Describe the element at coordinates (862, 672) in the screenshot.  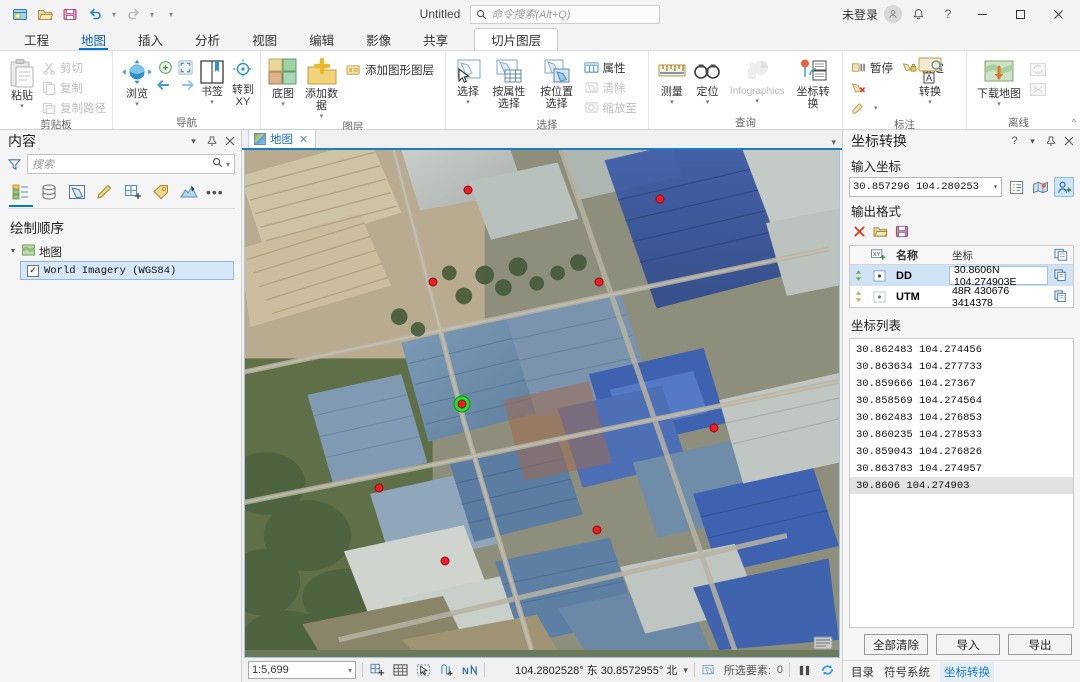
I see `tab-catalog: 目录` at that location.